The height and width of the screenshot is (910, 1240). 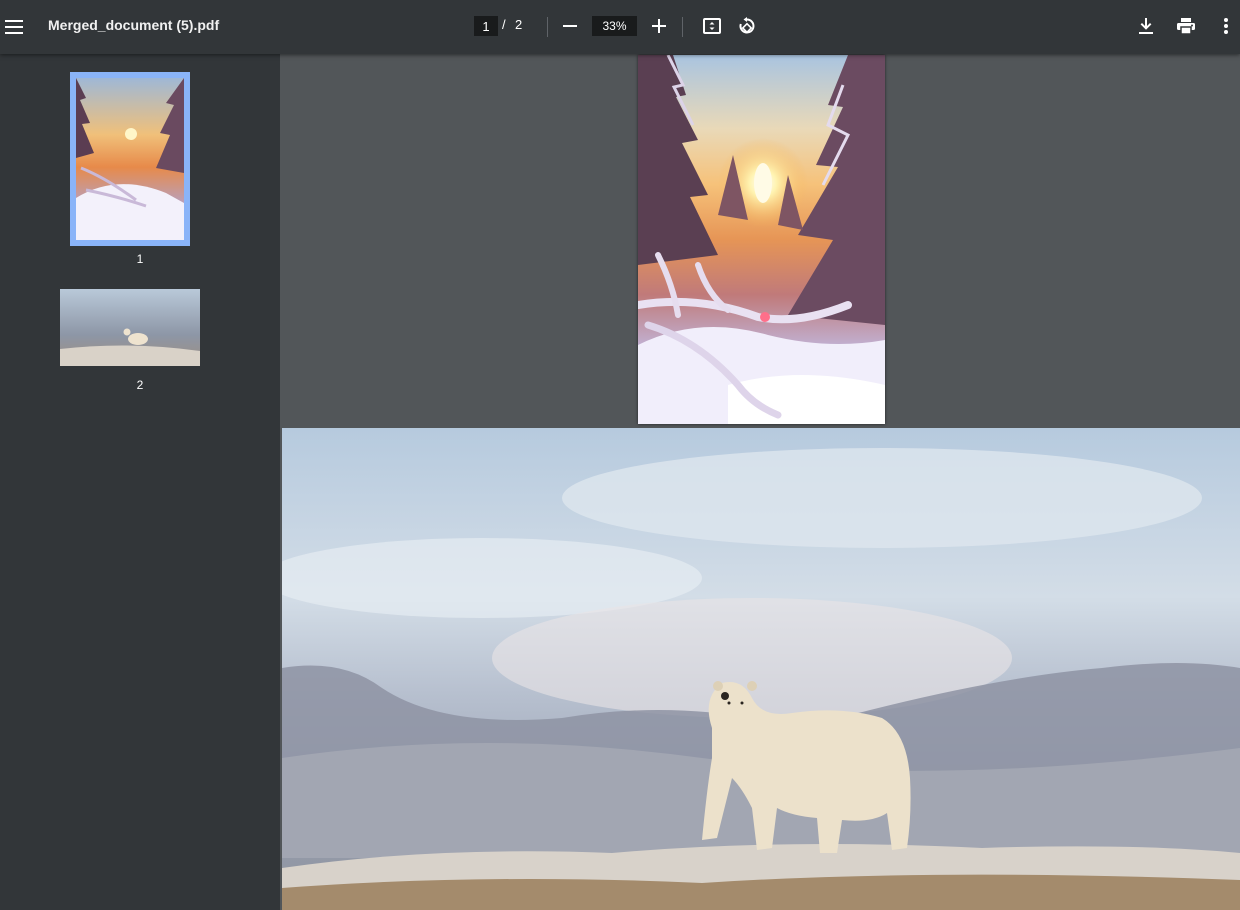 I want to click on thumbnail-label: 2, so click(x=140, y=385).